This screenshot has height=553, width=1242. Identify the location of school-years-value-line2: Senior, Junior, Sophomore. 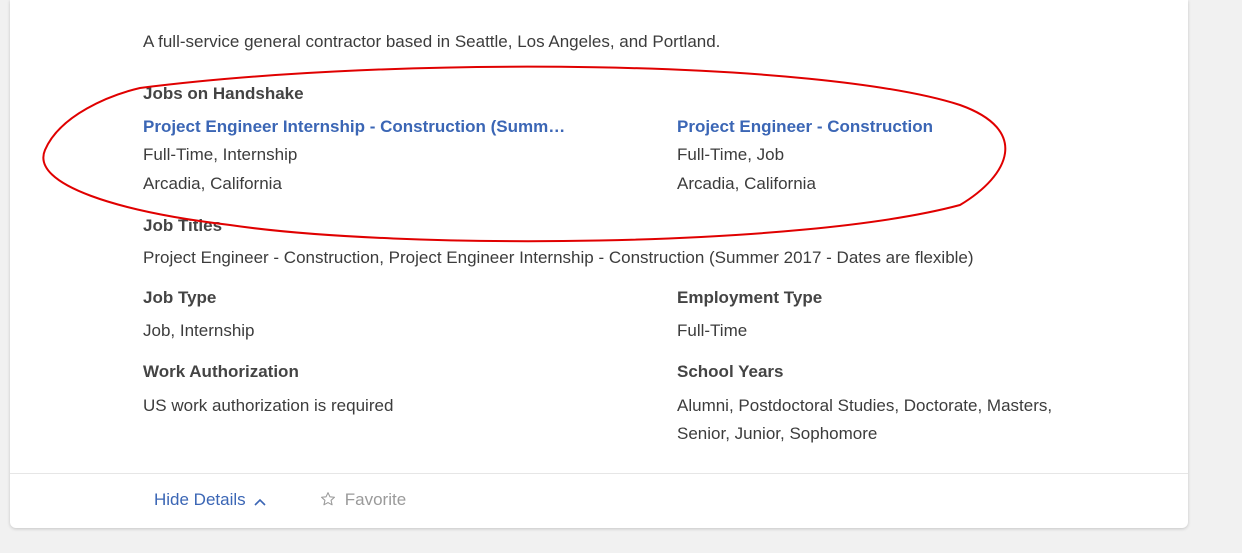
(777, 433).